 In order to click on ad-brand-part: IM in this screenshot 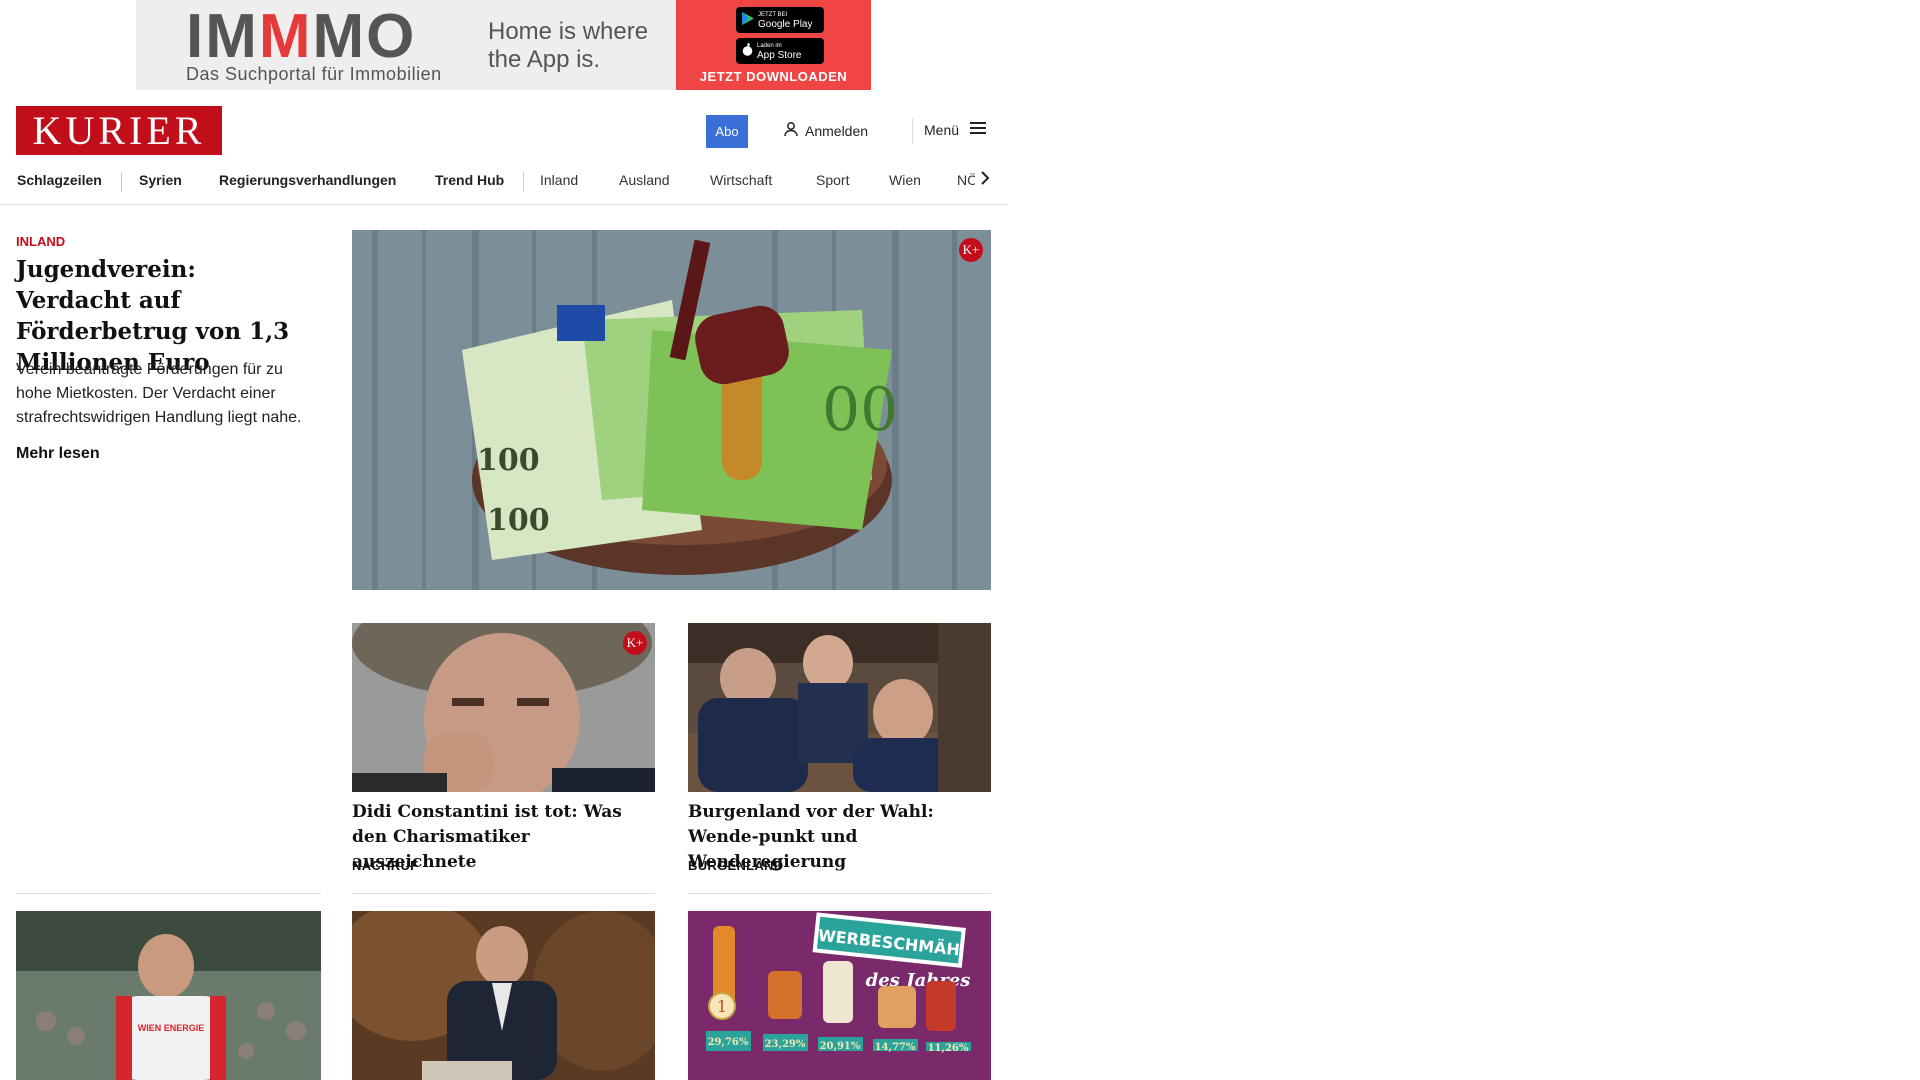, I will do `click(222, 36)`.